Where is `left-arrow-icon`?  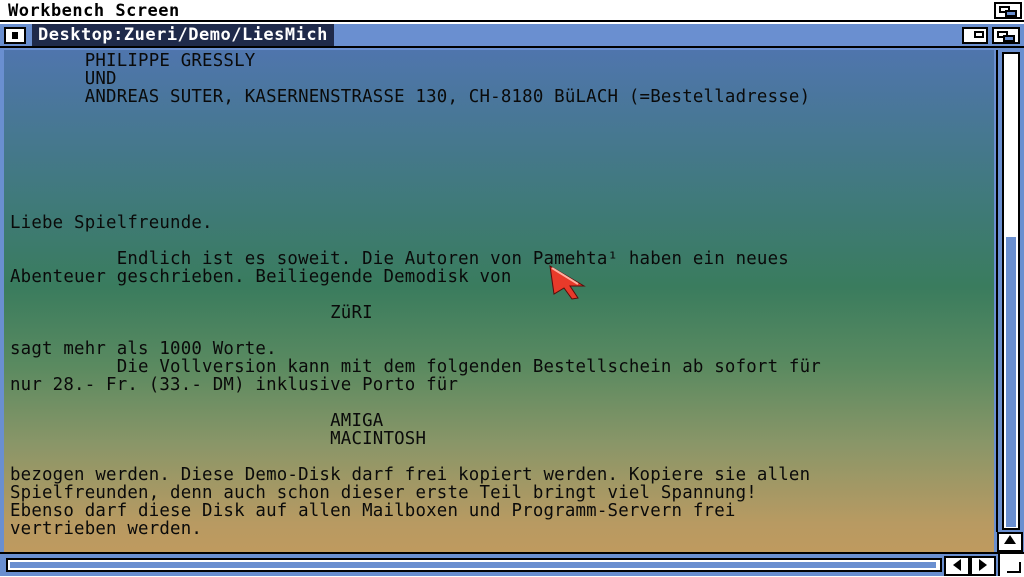 left-arrow-icon is located at coordinates (957, 565).